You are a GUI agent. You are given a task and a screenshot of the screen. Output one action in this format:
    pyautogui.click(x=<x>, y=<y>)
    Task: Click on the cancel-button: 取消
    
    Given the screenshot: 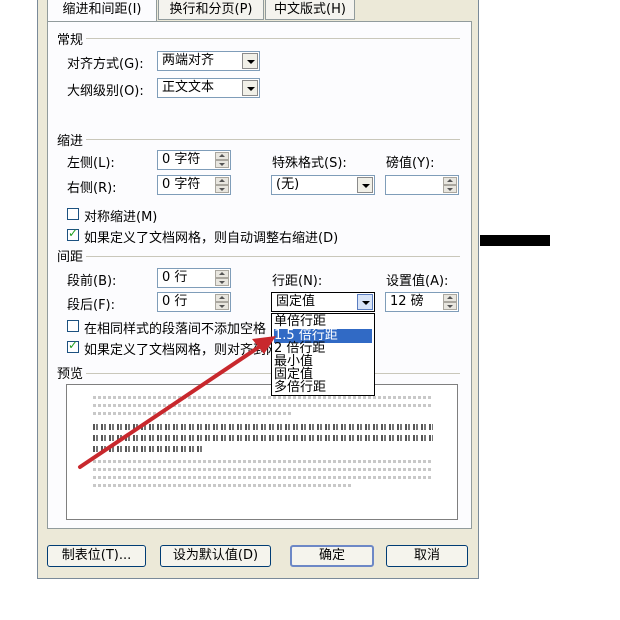 What is the action you would take?
    pyautogui.click(x=427, y=556)
    